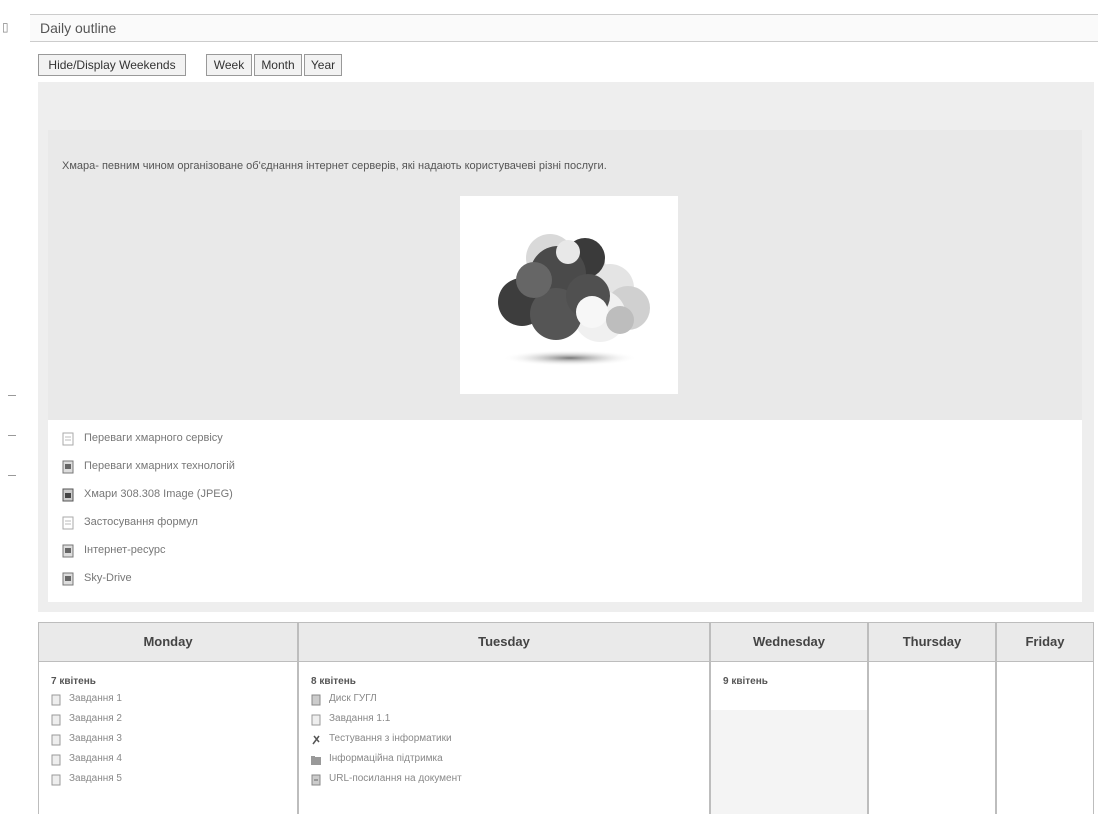 This screenshot has height=814, width=1098. Describe the element at coordinates (789, 642) in the screenshot. I see `day-header-wednesday: Wednesday` at that location.